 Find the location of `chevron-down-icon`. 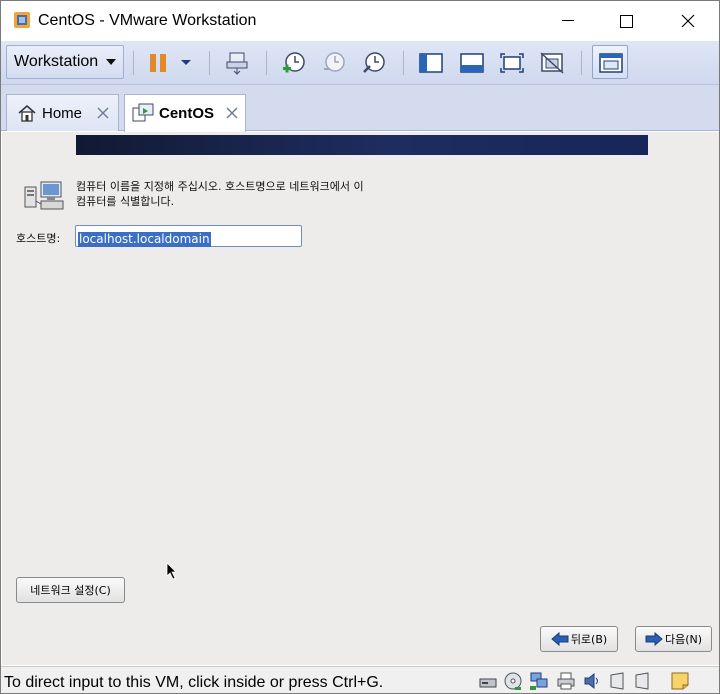

chevron-down-icon is located at coordinates (111, 62).